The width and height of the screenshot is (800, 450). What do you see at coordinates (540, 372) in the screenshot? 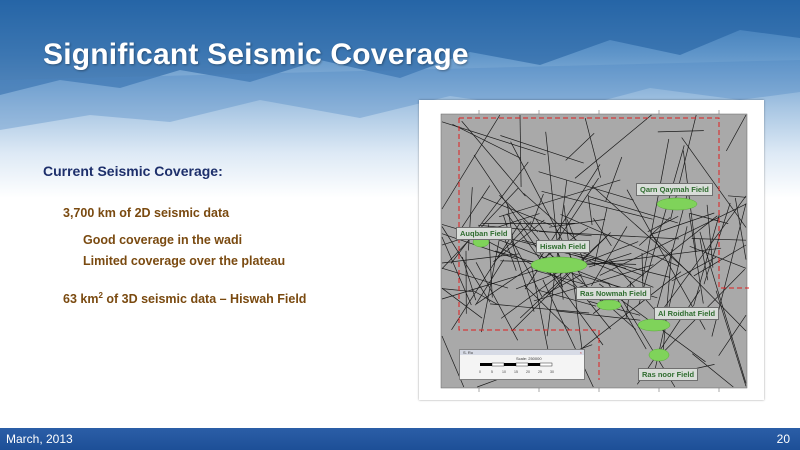
I see `scale-tick-label: 25` at bounding box center [540, 372].